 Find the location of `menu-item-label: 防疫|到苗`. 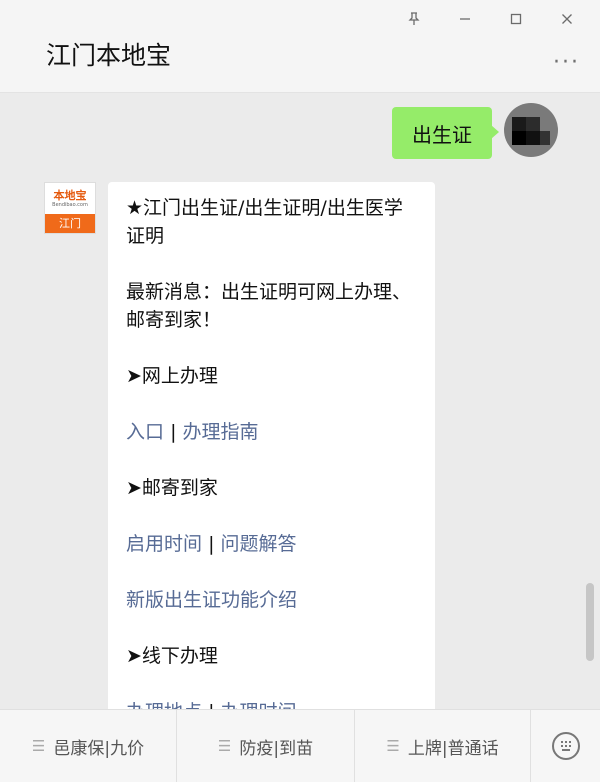

menu-item-label: 防疫|到苗 is located at coordinates (276, 748).